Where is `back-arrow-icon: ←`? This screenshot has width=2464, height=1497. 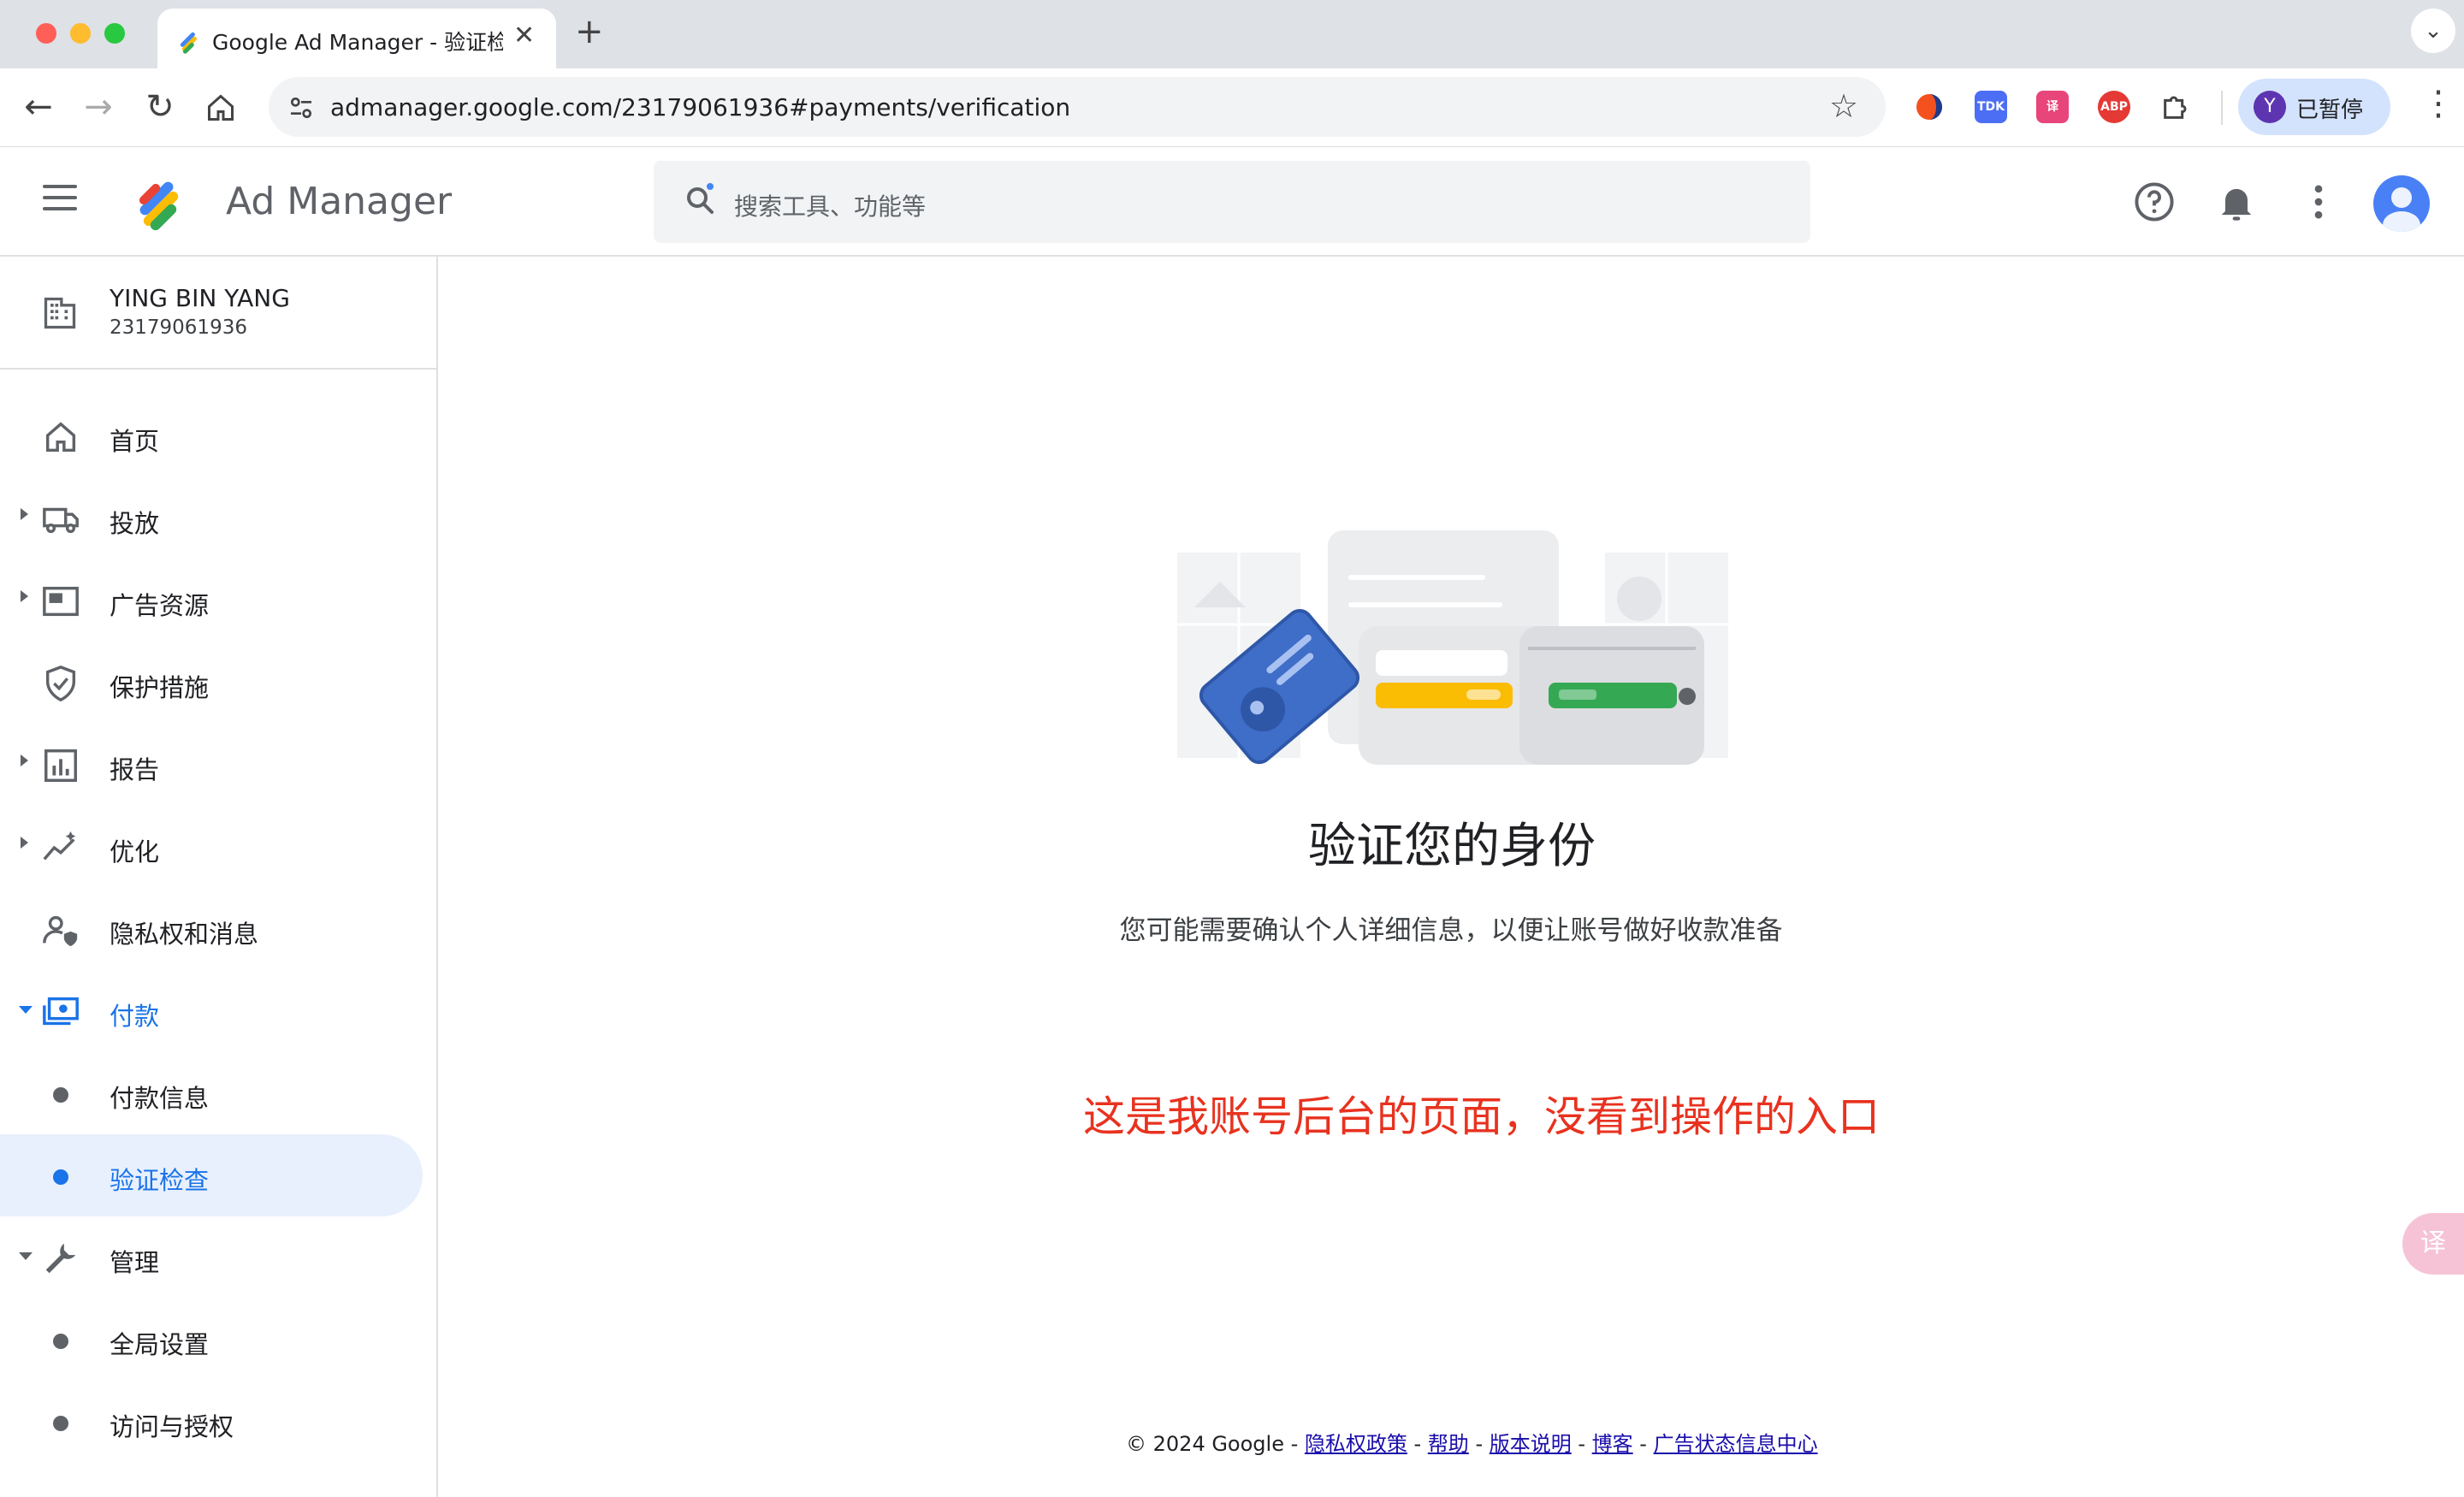
back-arrow-icon: ← is located at coordinates (38, 107).